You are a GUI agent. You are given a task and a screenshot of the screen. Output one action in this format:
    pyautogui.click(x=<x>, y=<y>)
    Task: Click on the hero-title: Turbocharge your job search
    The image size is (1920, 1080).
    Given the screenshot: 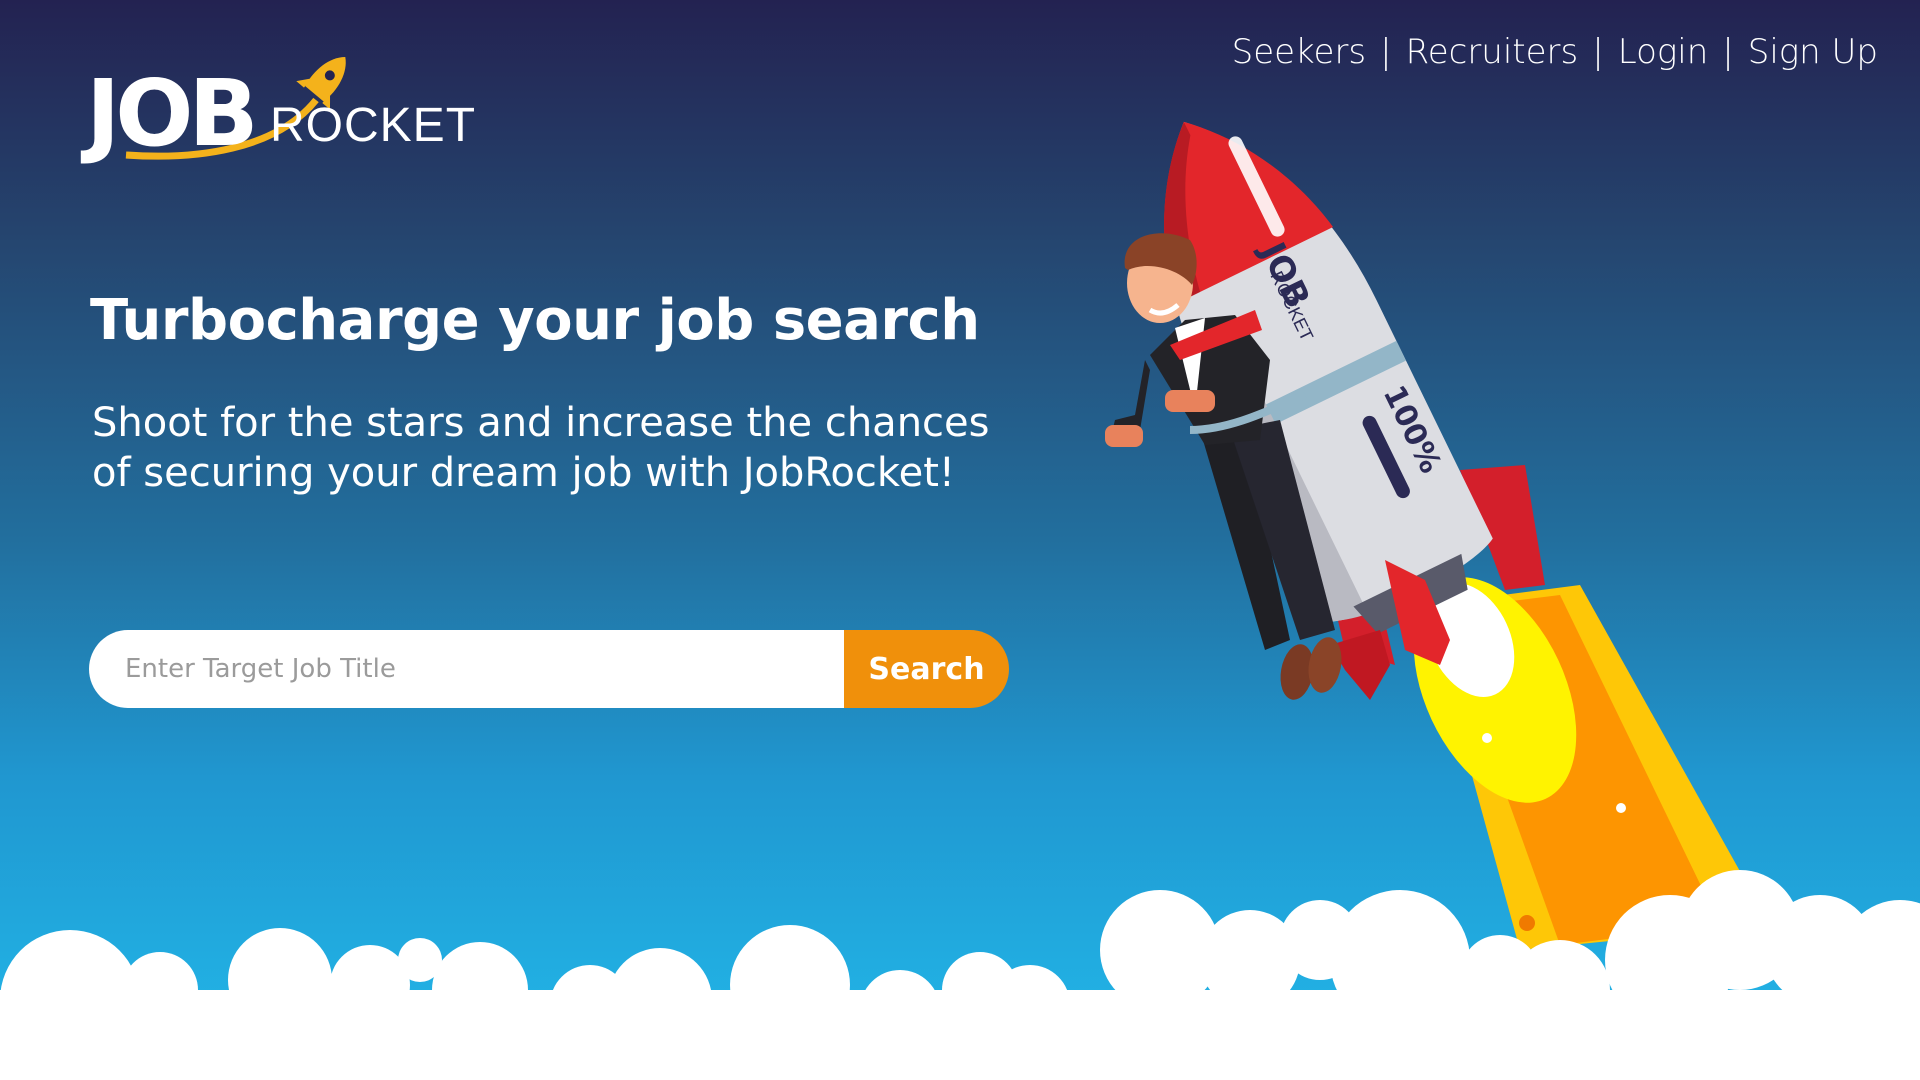 What is the action you would take?
    pyautogui.click(x=535, y=320)
    